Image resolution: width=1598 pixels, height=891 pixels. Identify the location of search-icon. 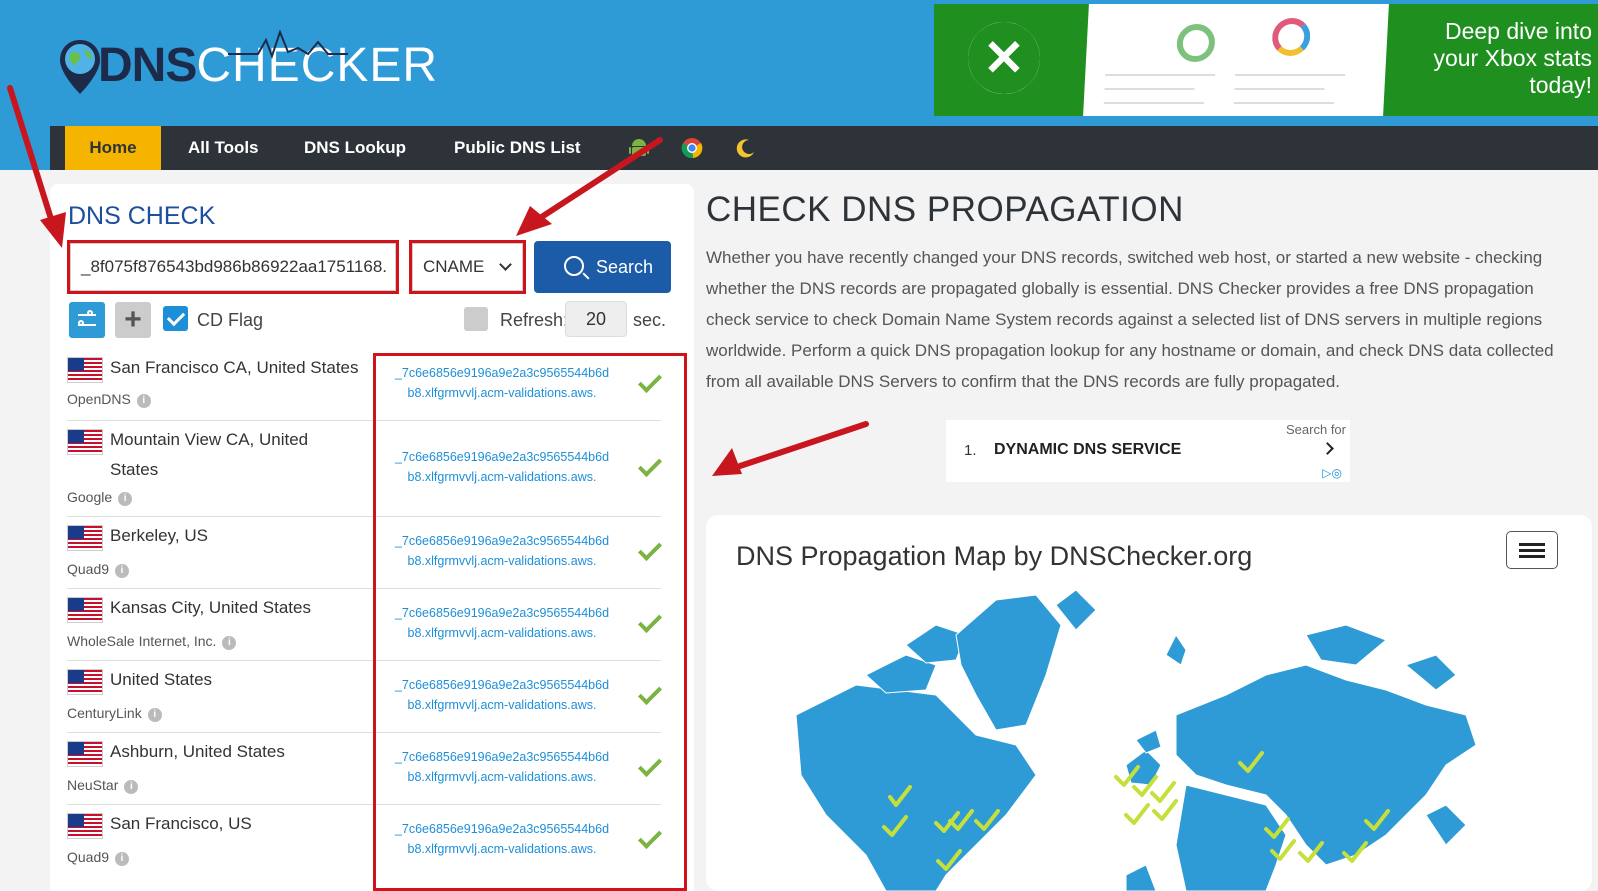
(574, 266).